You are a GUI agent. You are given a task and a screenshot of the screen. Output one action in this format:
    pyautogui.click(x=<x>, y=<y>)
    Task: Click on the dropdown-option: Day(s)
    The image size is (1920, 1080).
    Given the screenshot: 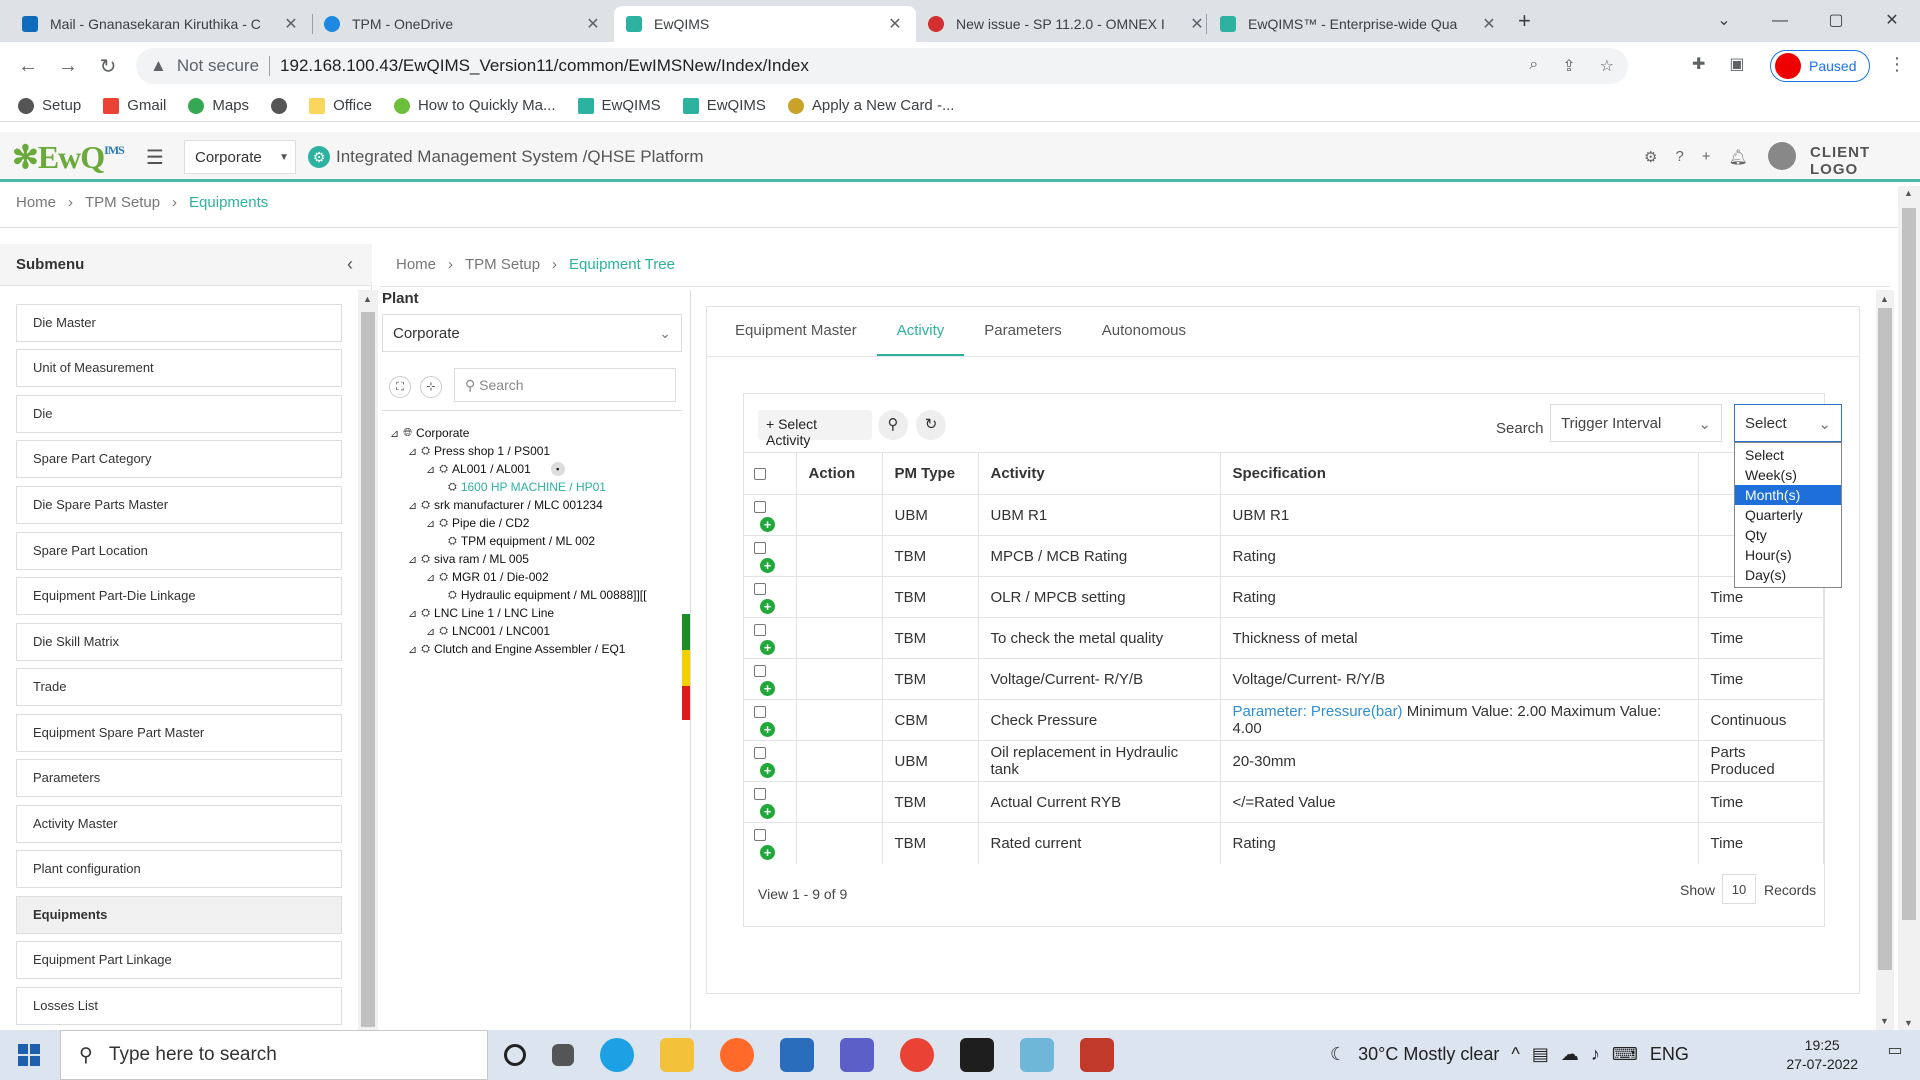 What is the action you would take?
    pyautogui.click(x=1788, y=575)
    